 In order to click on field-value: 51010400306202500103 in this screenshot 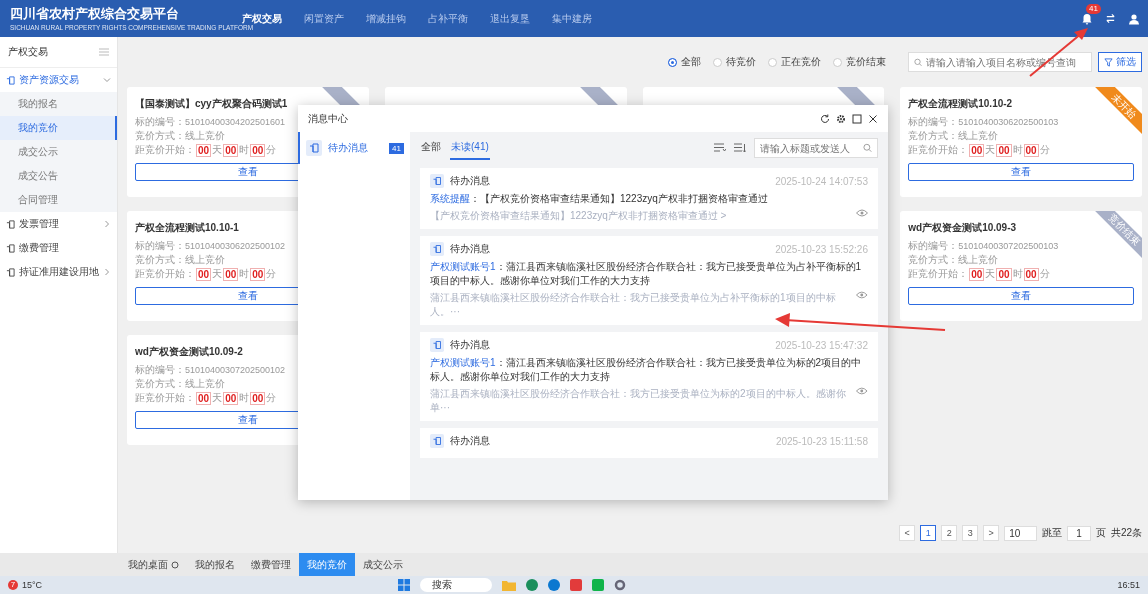, I will do `click(1008, 122)`.